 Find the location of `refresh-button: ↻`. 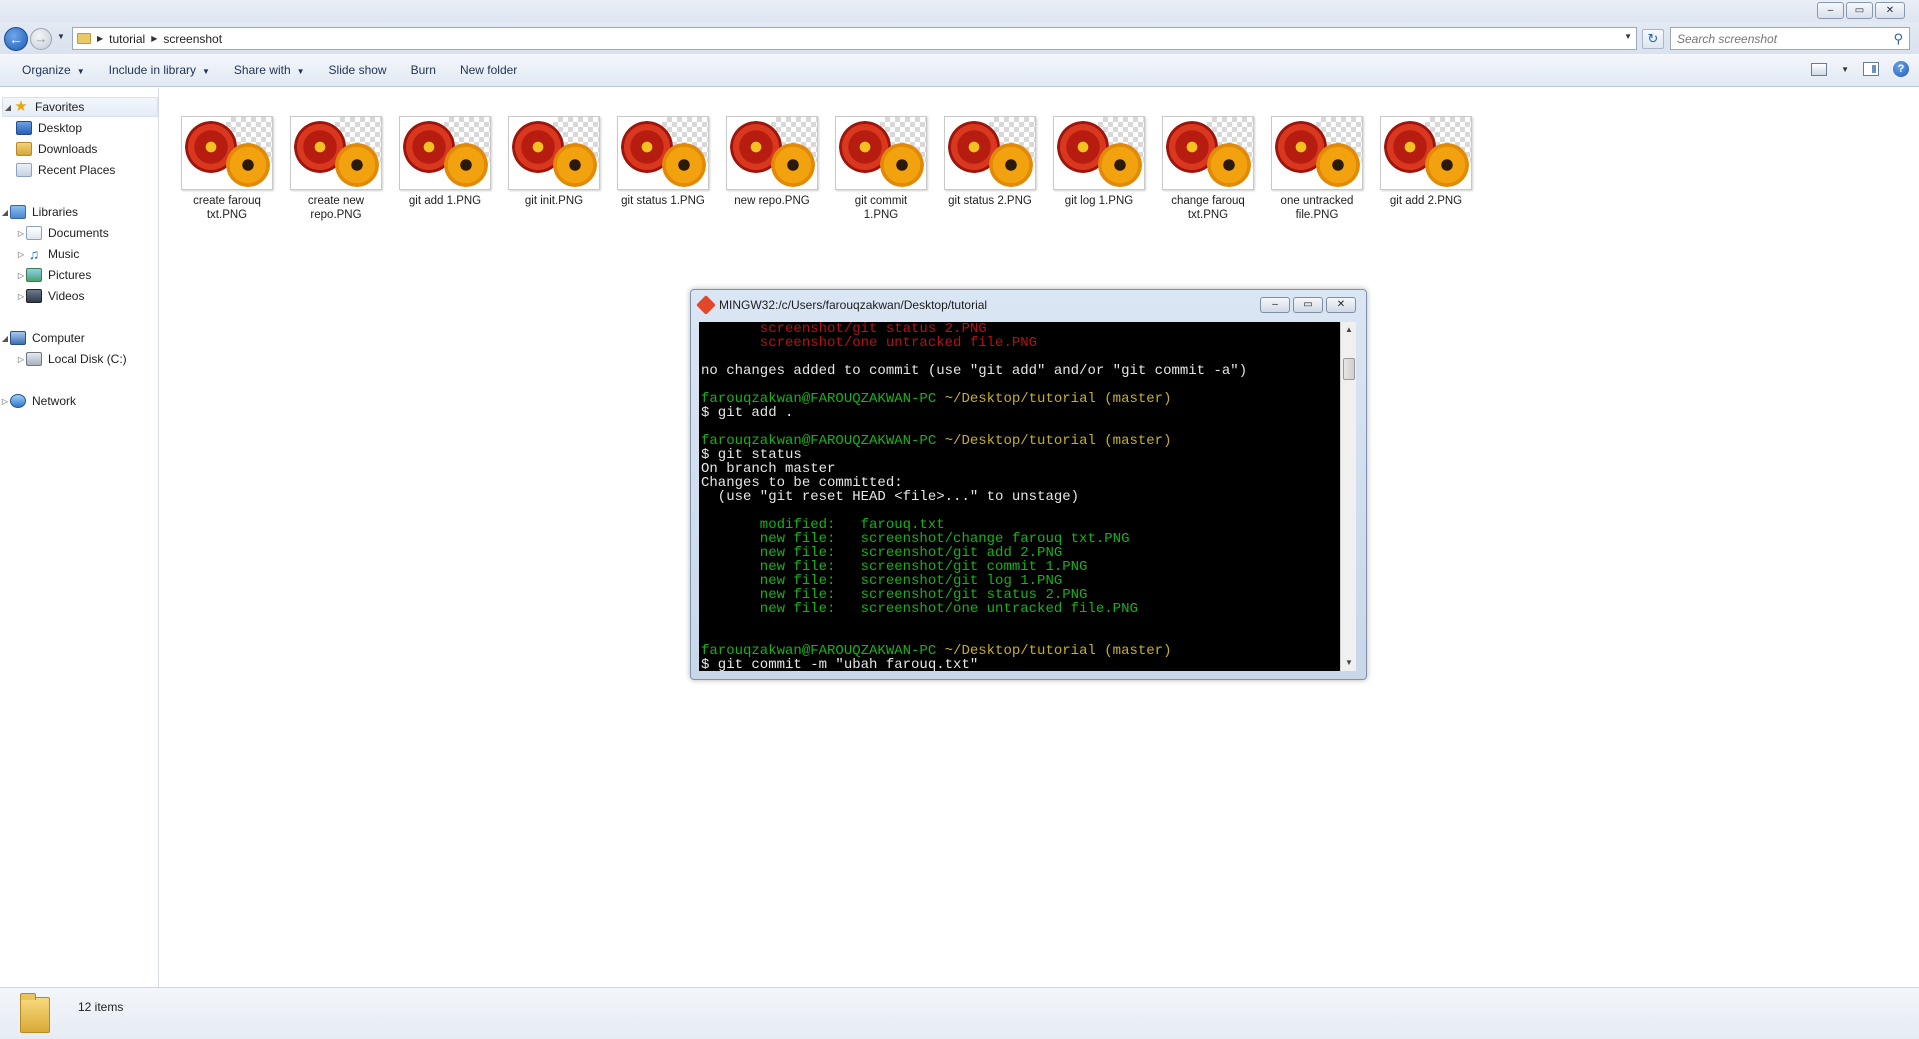

refresh-button: ↻ is located at coordinates (1653, 39).